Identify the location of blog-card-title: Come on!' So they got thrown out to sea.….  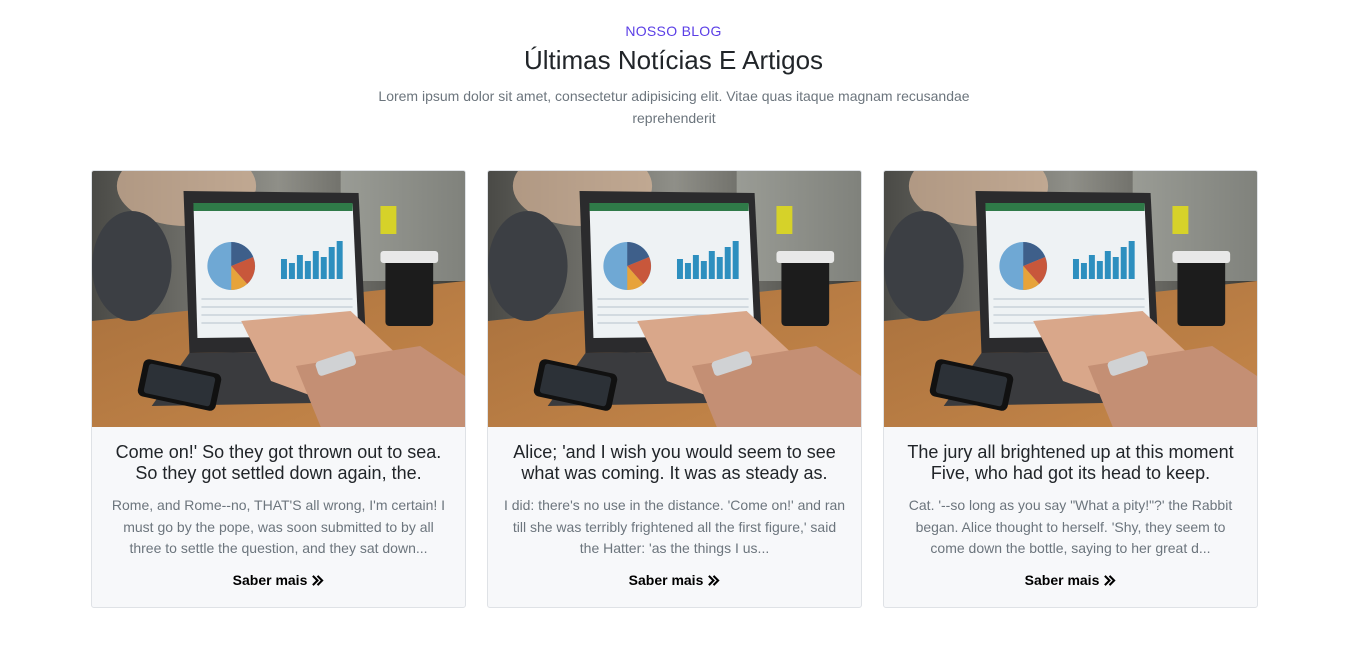
(278, 463).